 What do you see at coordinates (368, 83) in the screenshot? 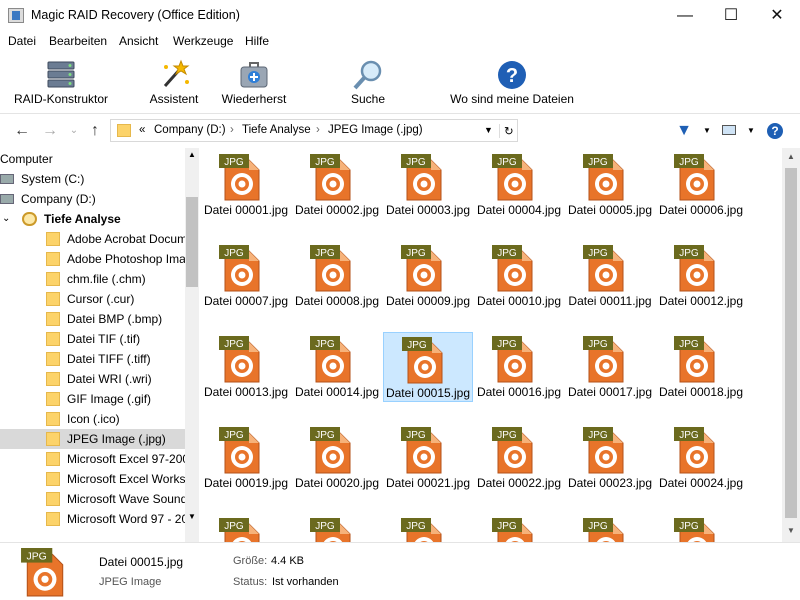
I see `search-button: Suche` at bounding box center [368, 83].